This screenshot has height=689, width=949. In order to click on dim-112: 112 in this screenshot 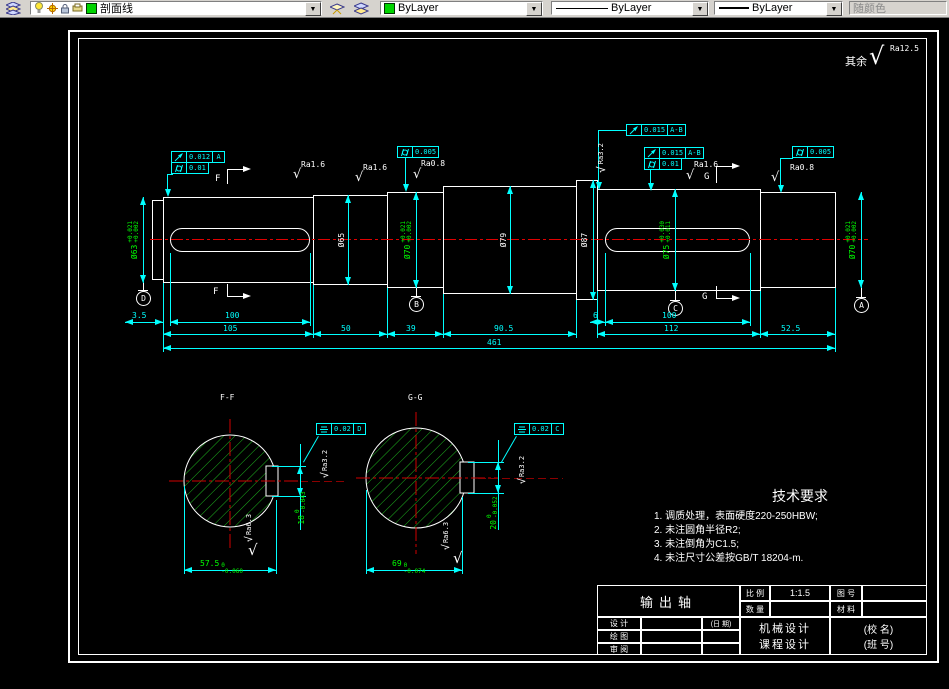, I will do `click(671, 328)`.